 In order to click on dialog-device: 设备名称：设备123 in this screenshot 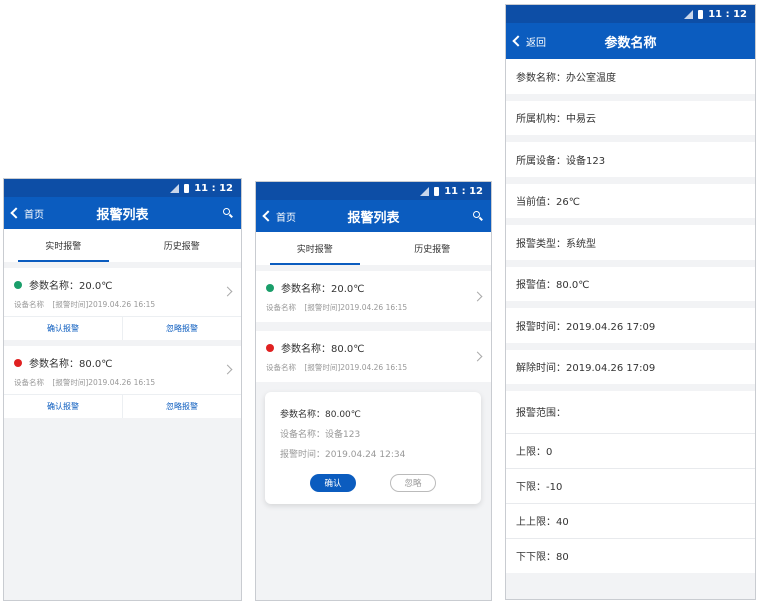, I will do `click(320, 435)`.